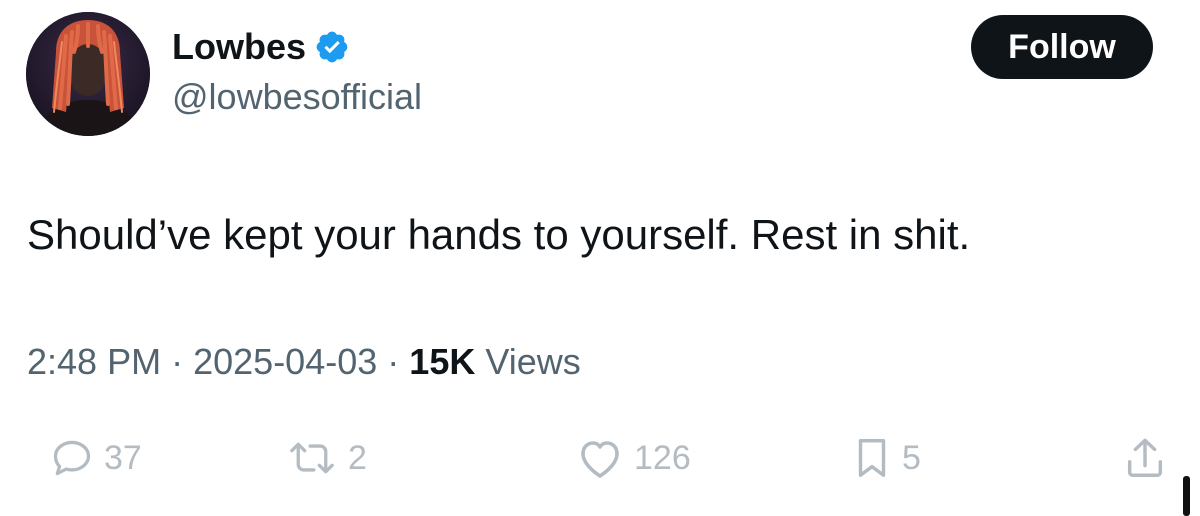  I want to click on user-handle: @lowbesofficial, so click(297, 97).